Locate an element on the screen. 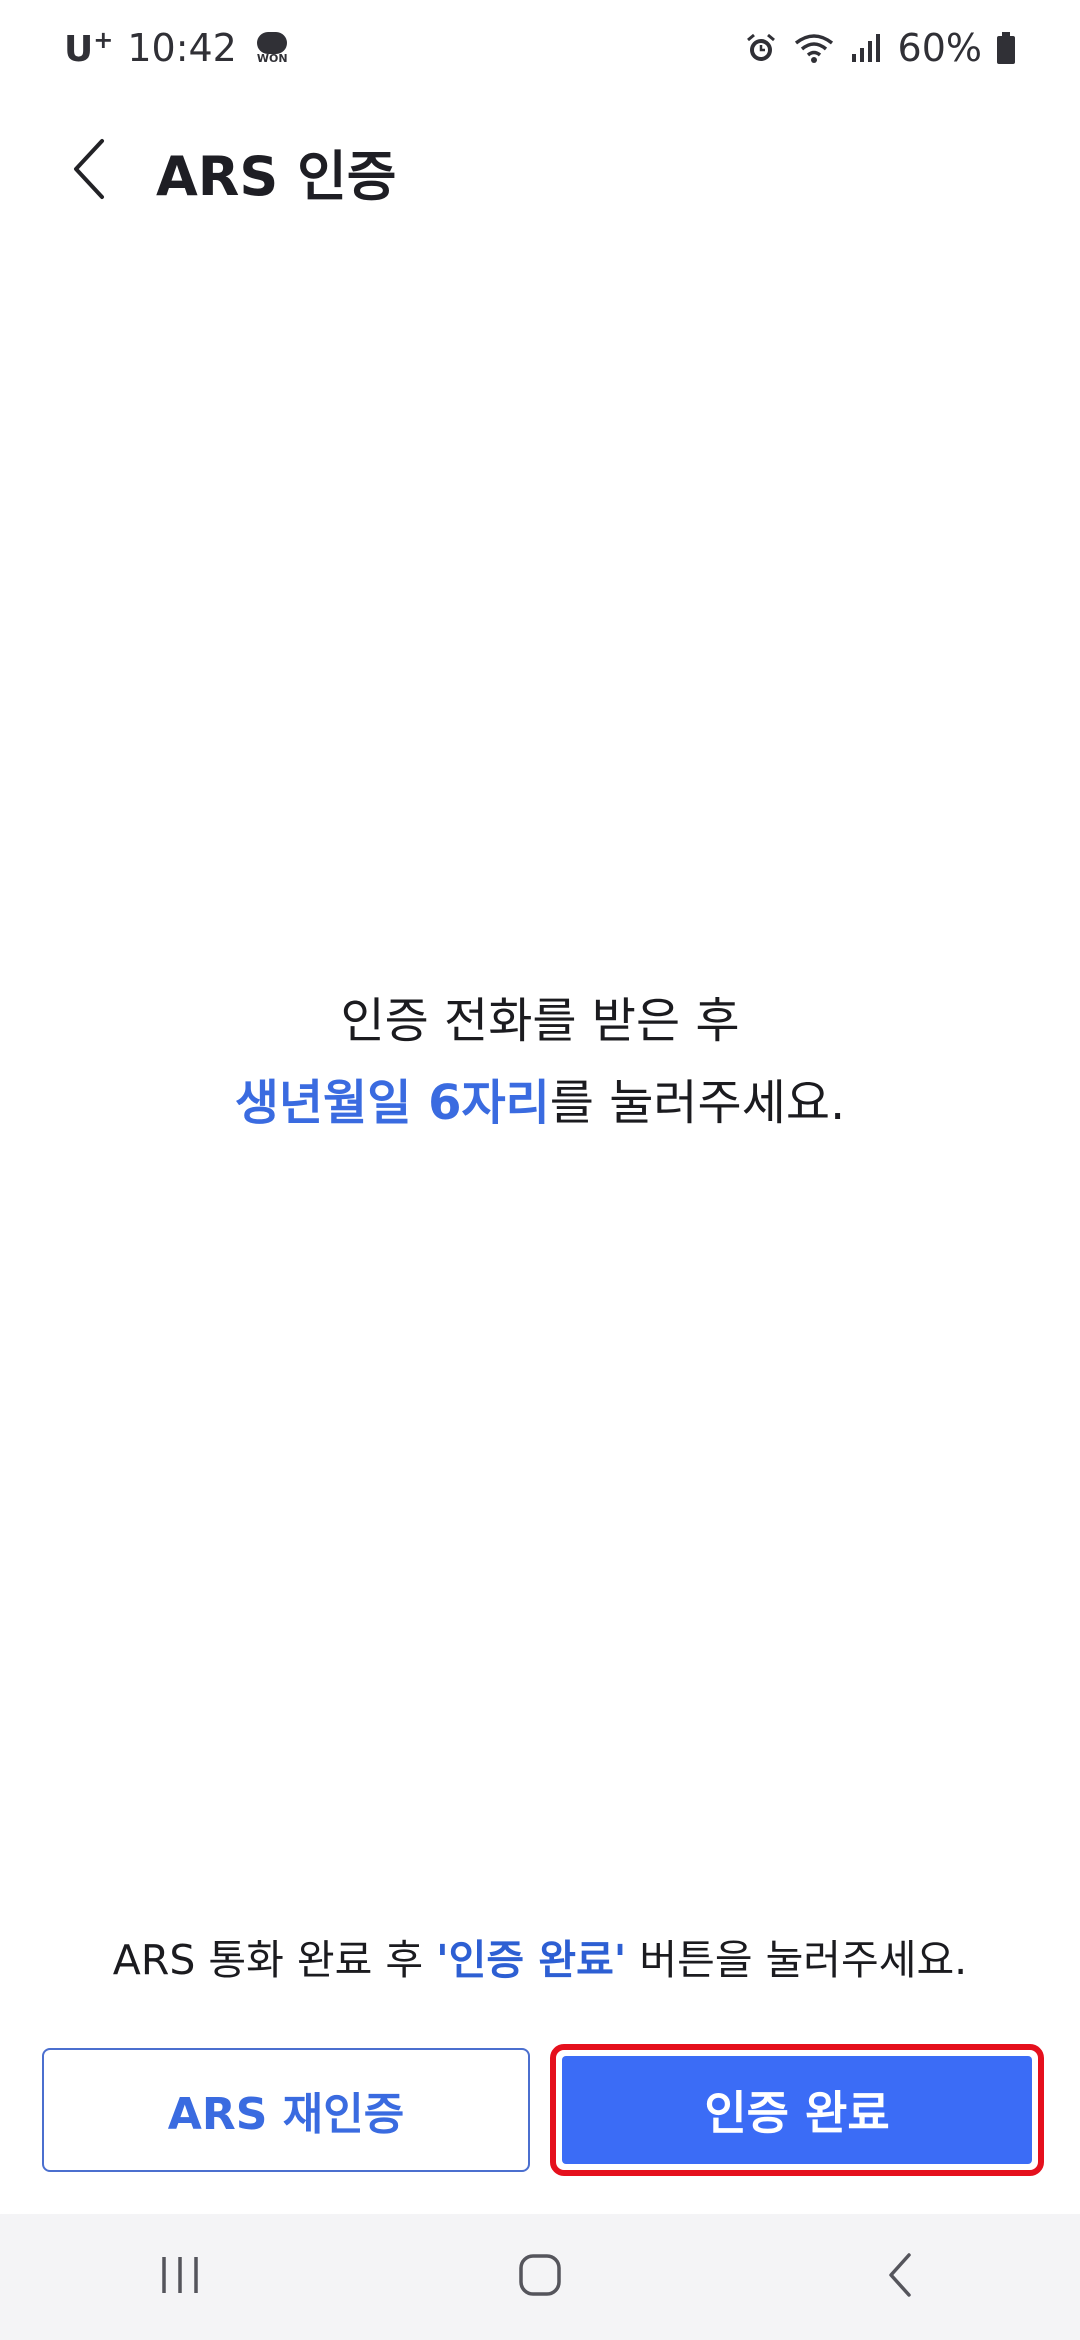 The image size is (1080, 2340). signal-icon is located at coordinates (867, 48).